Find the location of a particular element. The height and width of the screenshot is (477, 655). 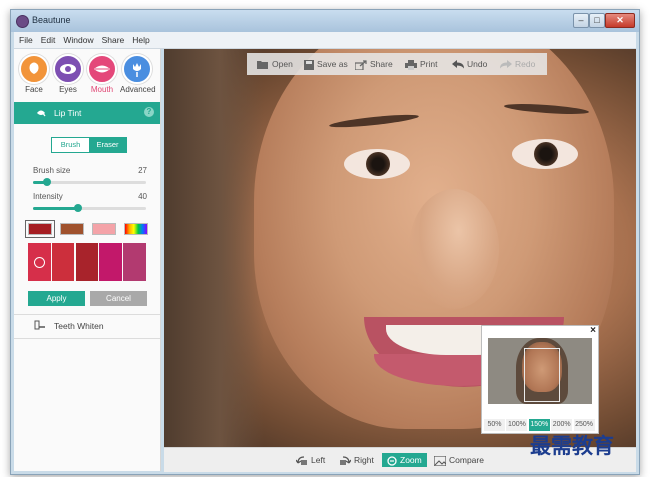

lip-tint-title: Lip Tint is located at coordinates (68, 113).